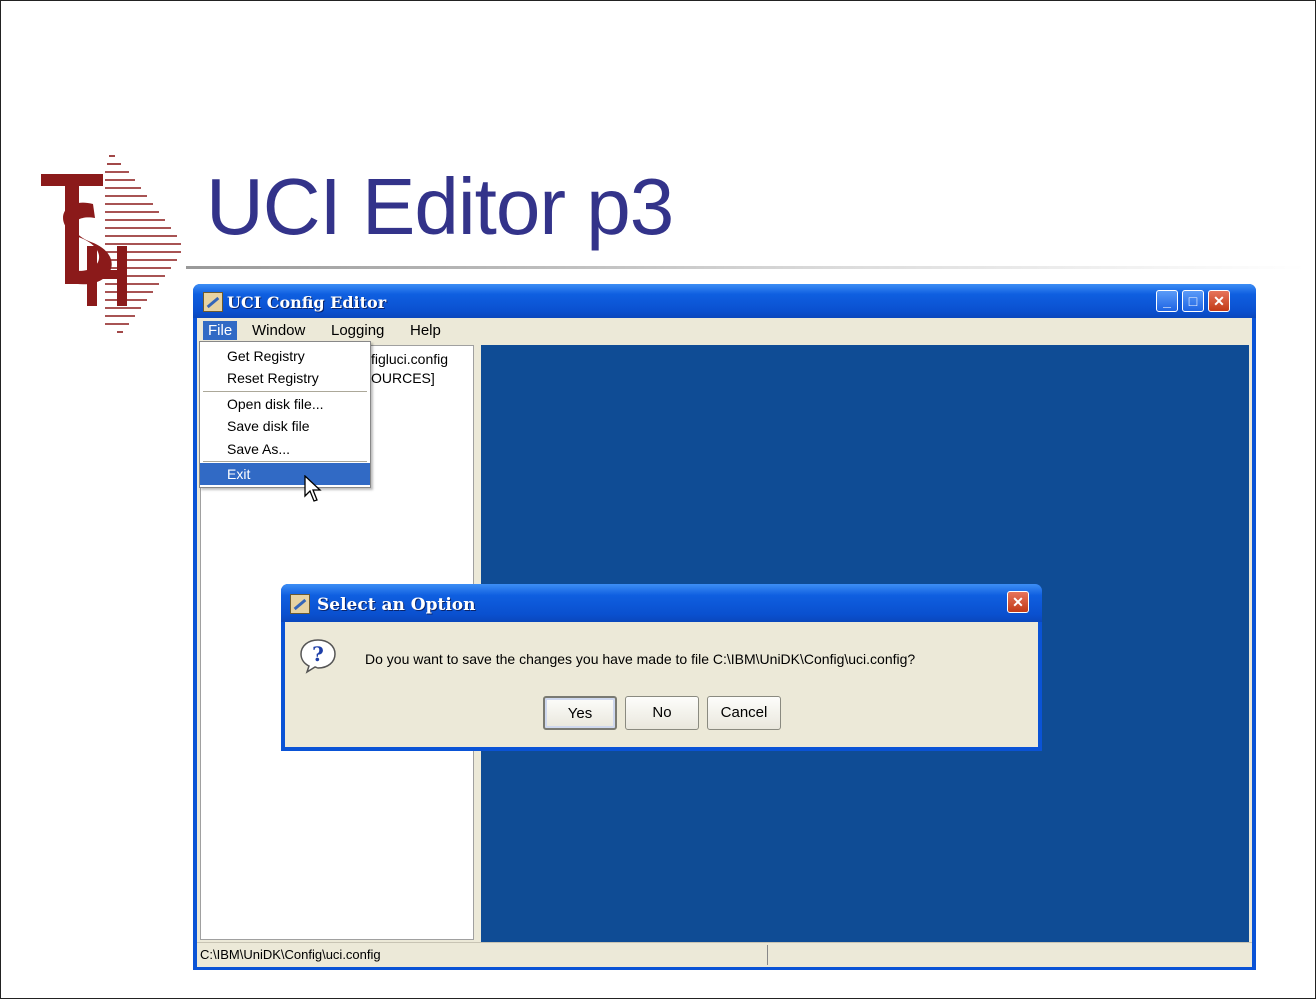 This screenshot has height=999, width=1316. What do you see at coordinates (744, 713) in the screenshot?
I see `cancel-button: Cancel` at bounding box center [744, 713].